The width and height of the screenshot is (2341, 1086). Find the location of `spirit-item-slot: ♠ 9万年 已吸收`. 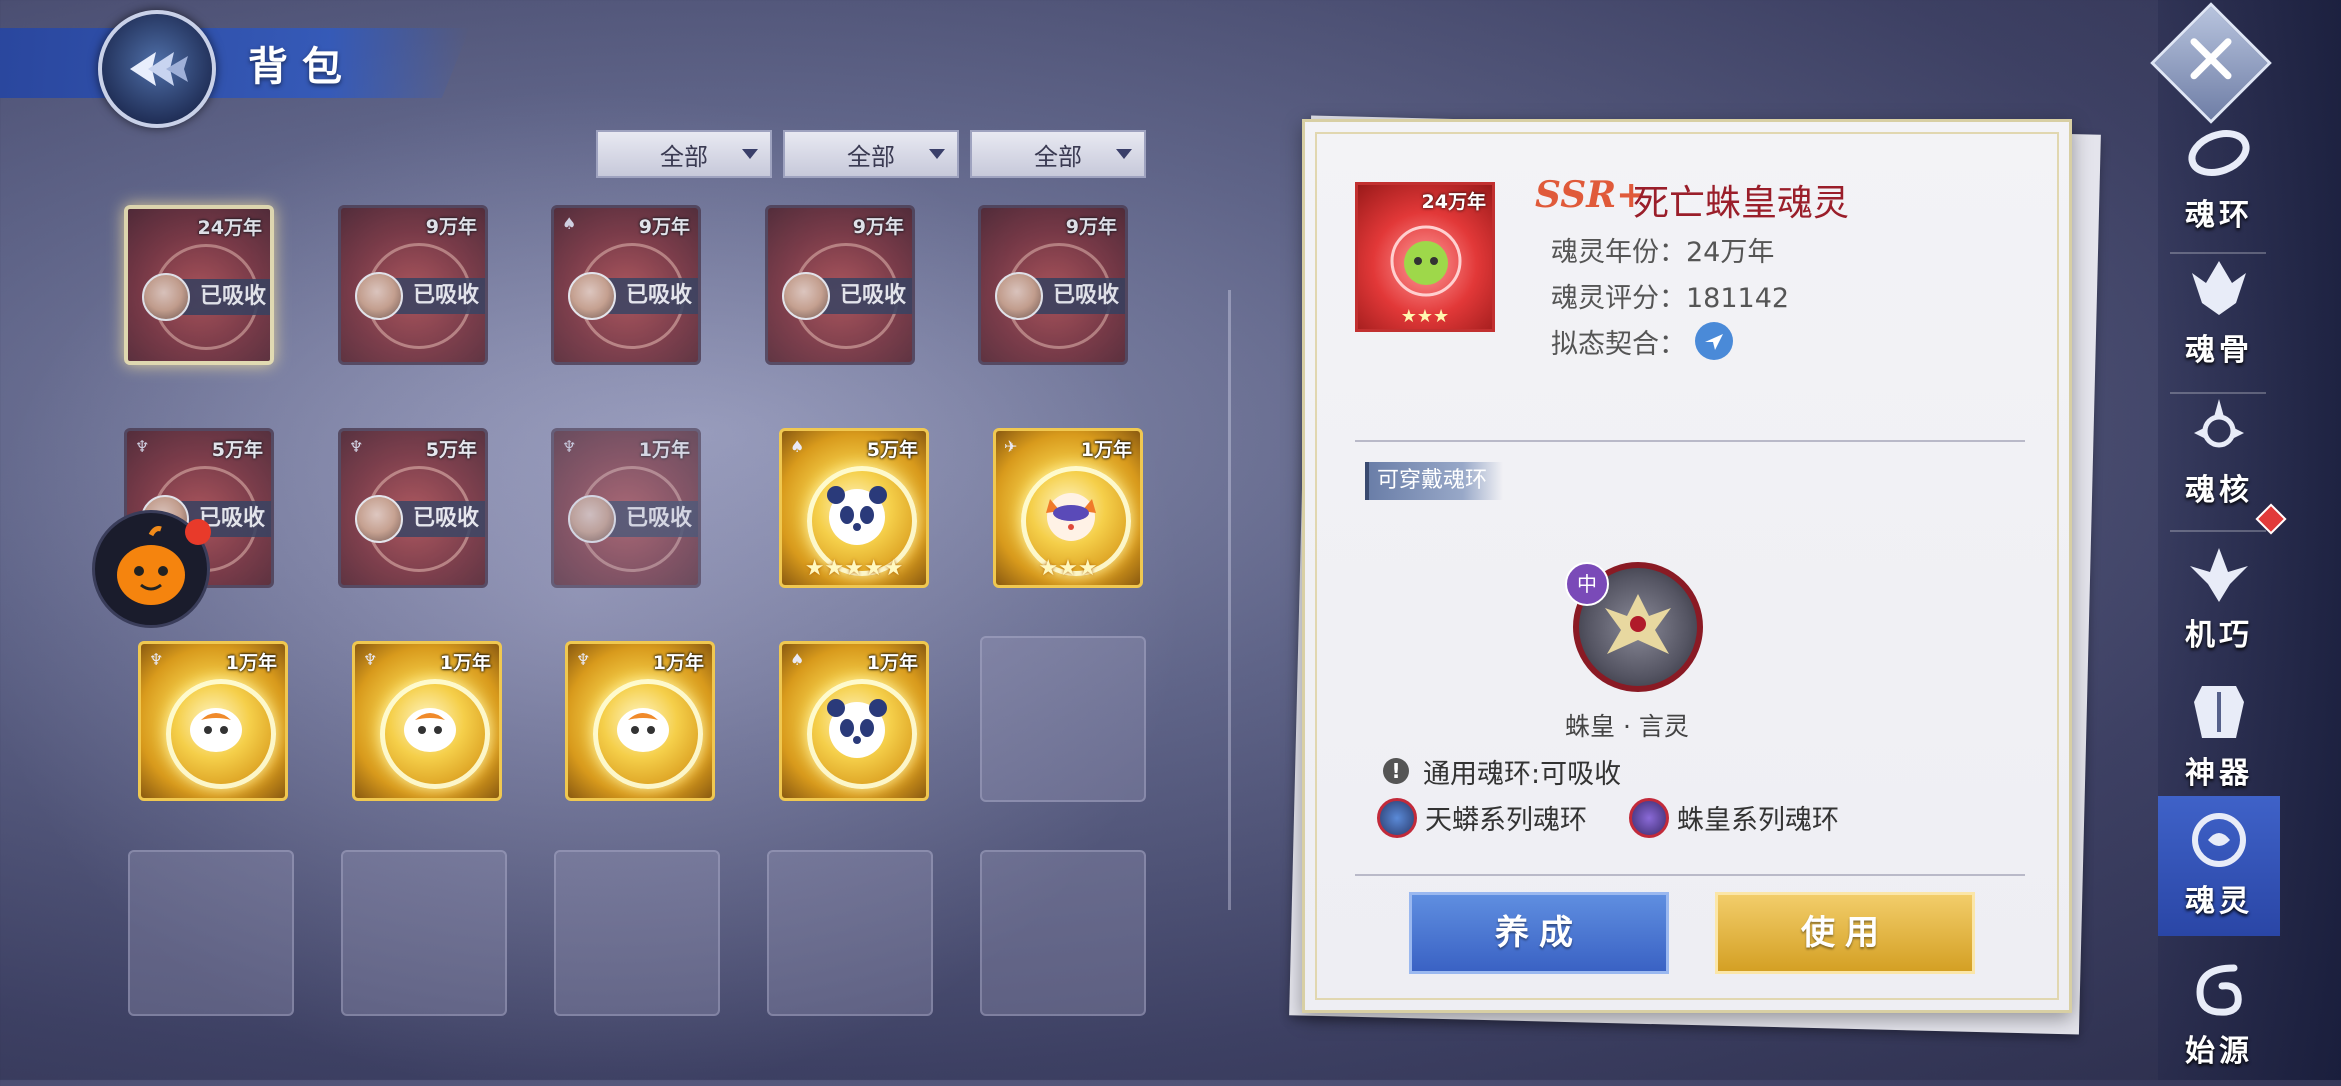

spirit-item-slot: ♠ 9万年 已吸收 is located at coordinates (626, 285).